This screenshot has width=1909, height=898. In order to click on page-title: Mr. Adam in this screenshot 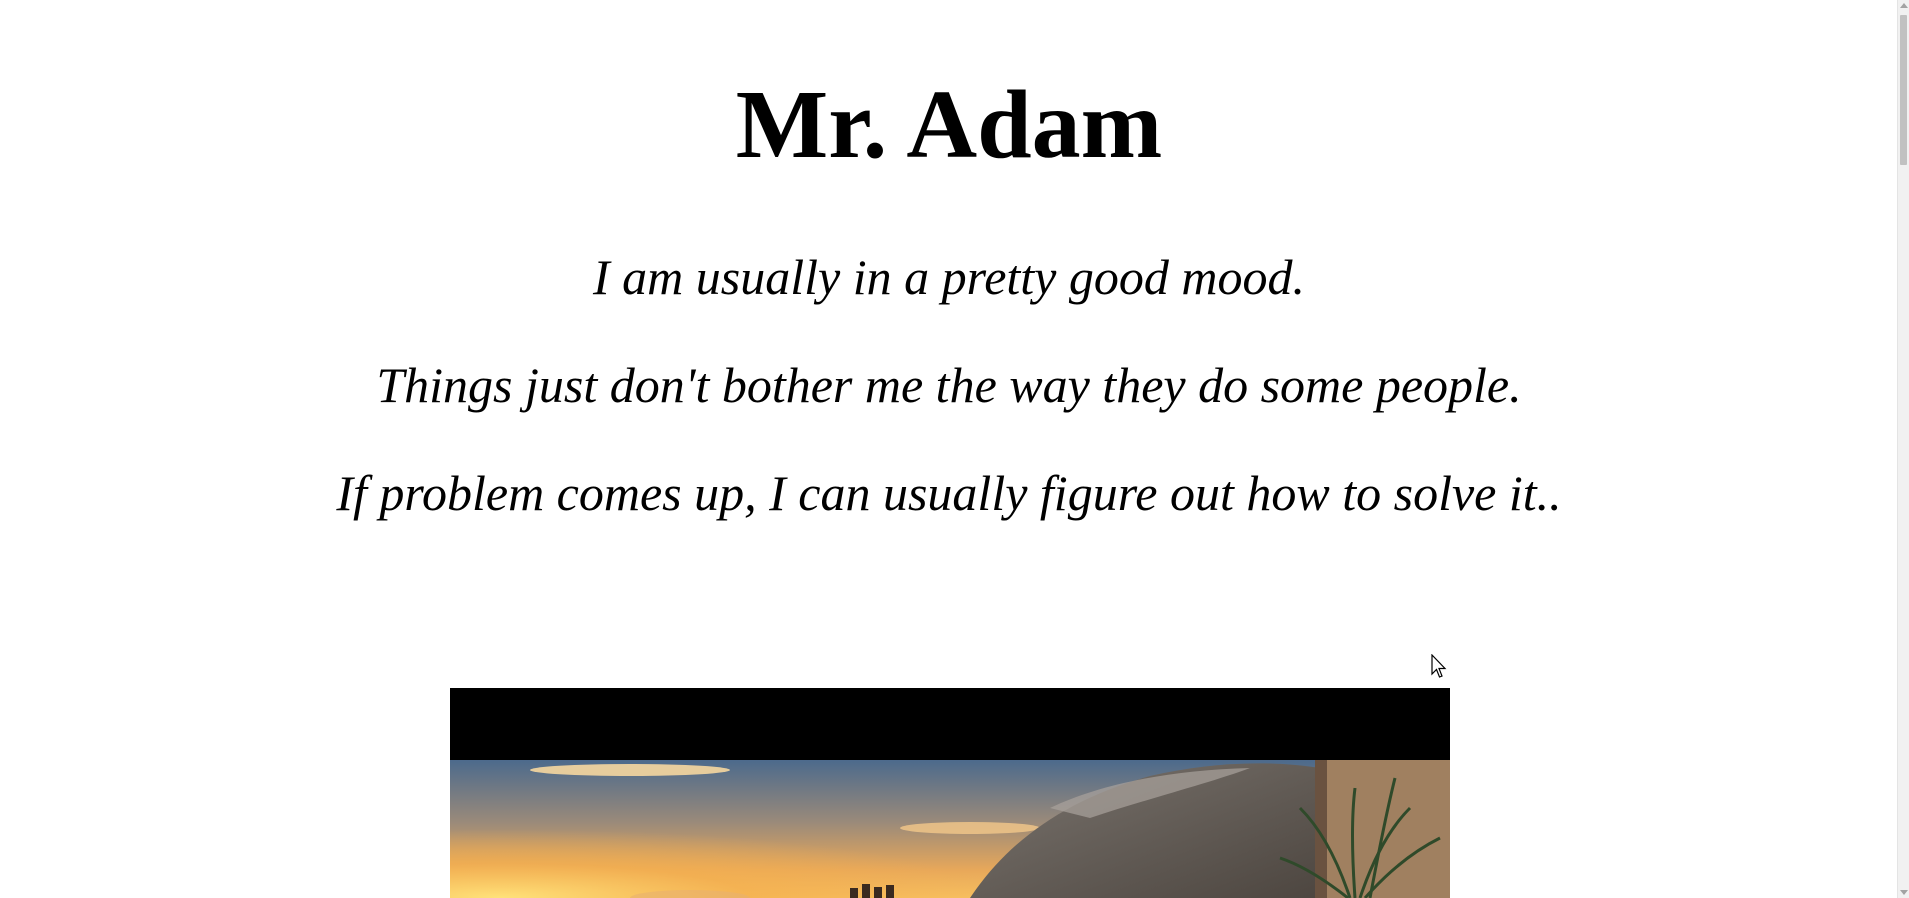, I will do `click(949, 125)`.